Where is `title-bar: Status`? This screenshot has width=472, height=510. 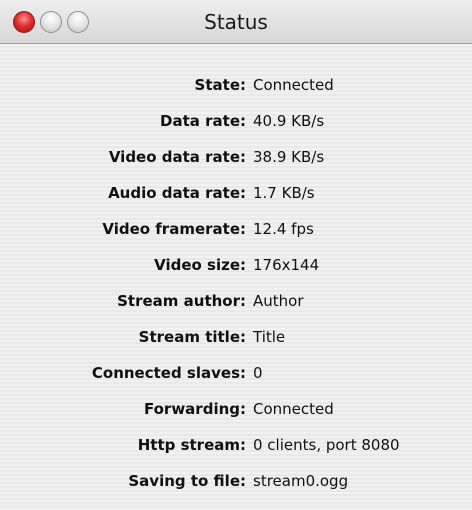 title-bar: Status is located at coordinates (236, 22).